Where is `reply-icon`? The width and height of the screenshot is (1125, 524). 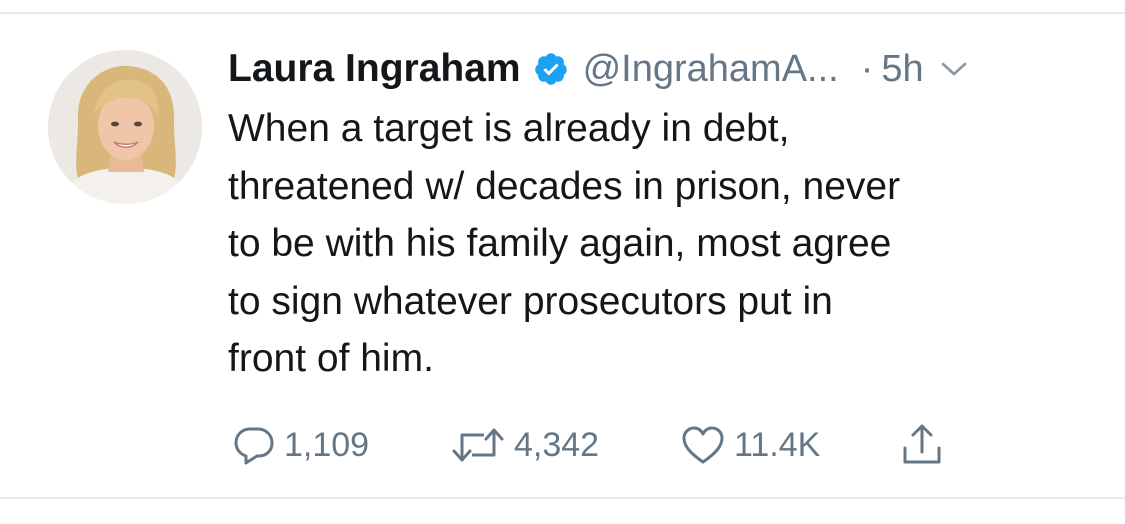
reply-icon is located at coordinates (254, 445).